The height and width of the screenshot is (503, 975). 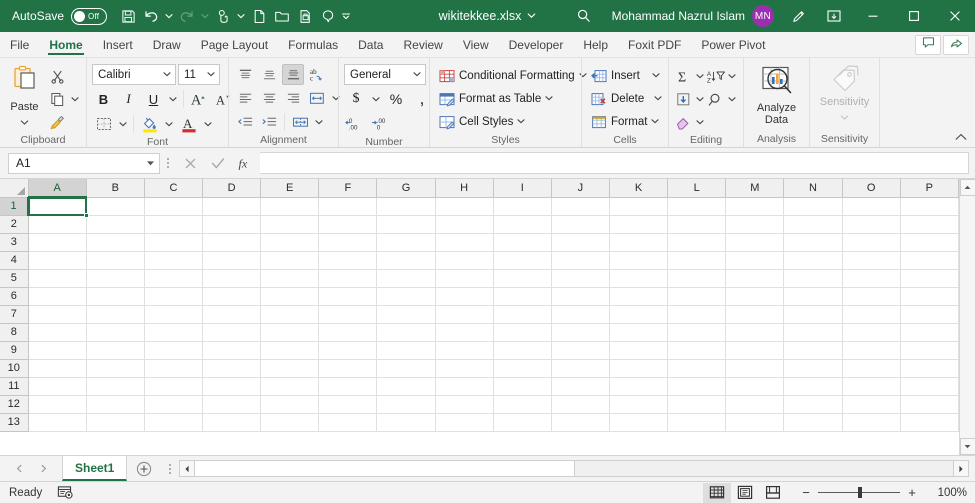 I want to click on cell-styles-button: Cell Styles, so click(x=512, y=122).